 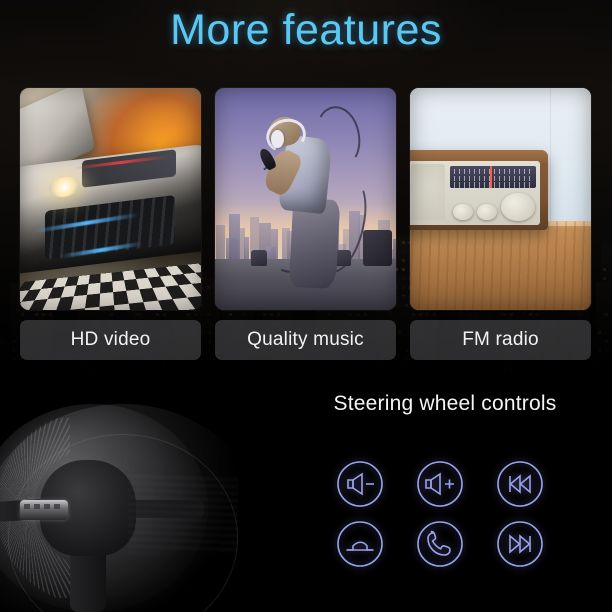 What do you see at coordinates (119, 505) in the screenshot?
I see `steering-wheel-image` at bounding box center [119, 505].